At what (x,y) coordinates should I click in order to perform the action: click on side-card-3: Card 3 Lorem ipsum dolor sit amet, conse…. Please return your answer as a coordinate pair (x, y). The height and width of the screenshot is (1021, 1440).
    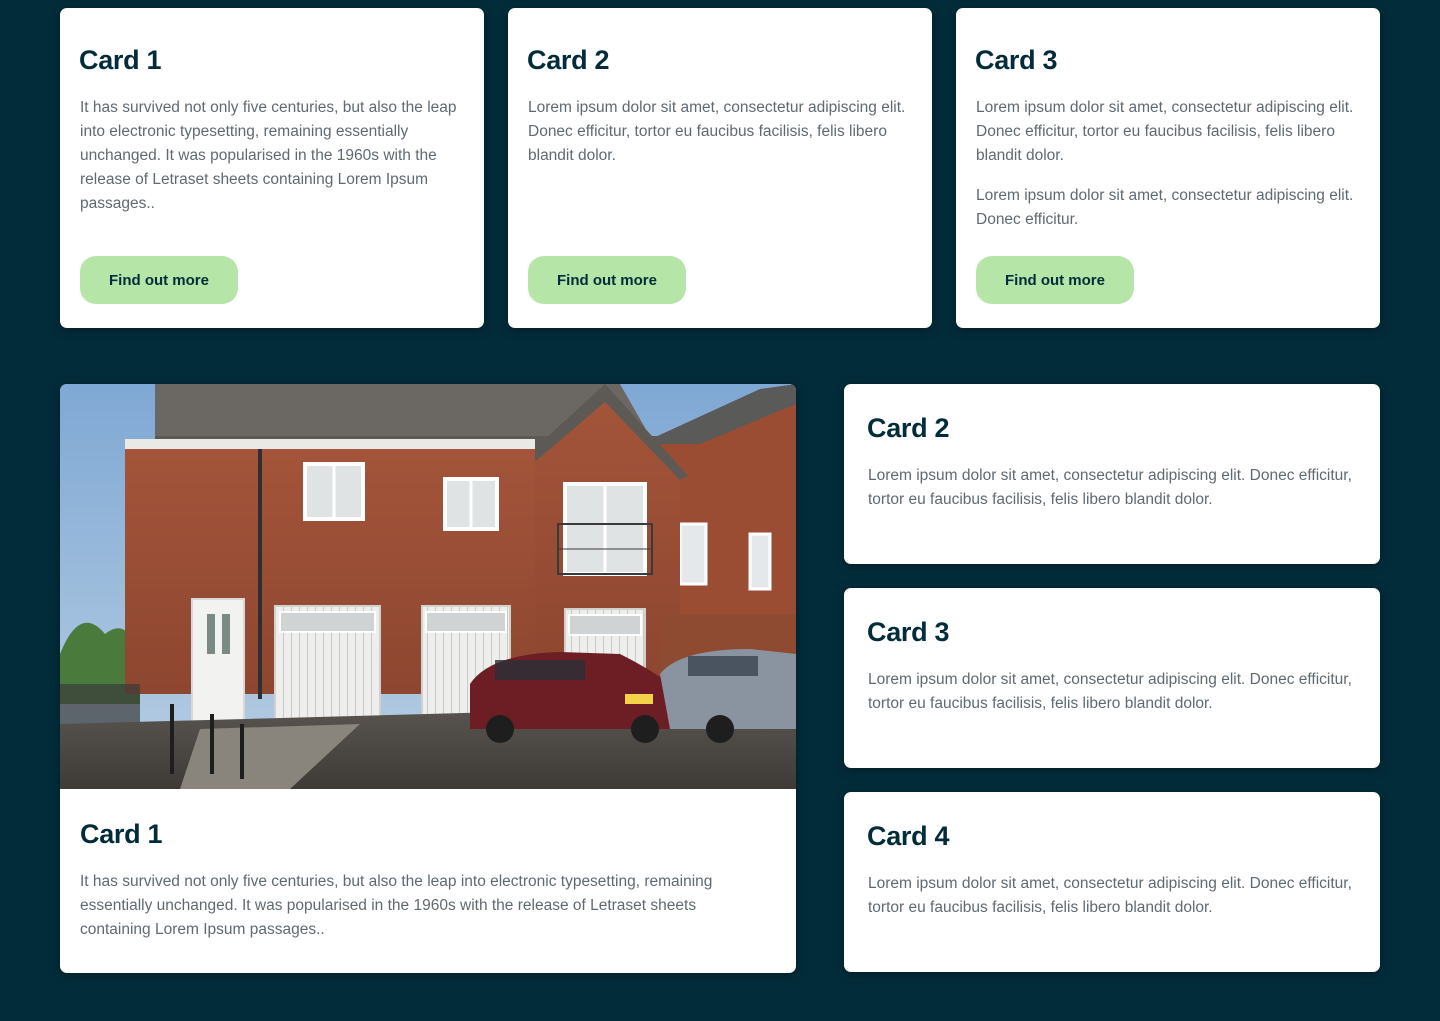
    Looking at the image, I should click on (1112, 678).